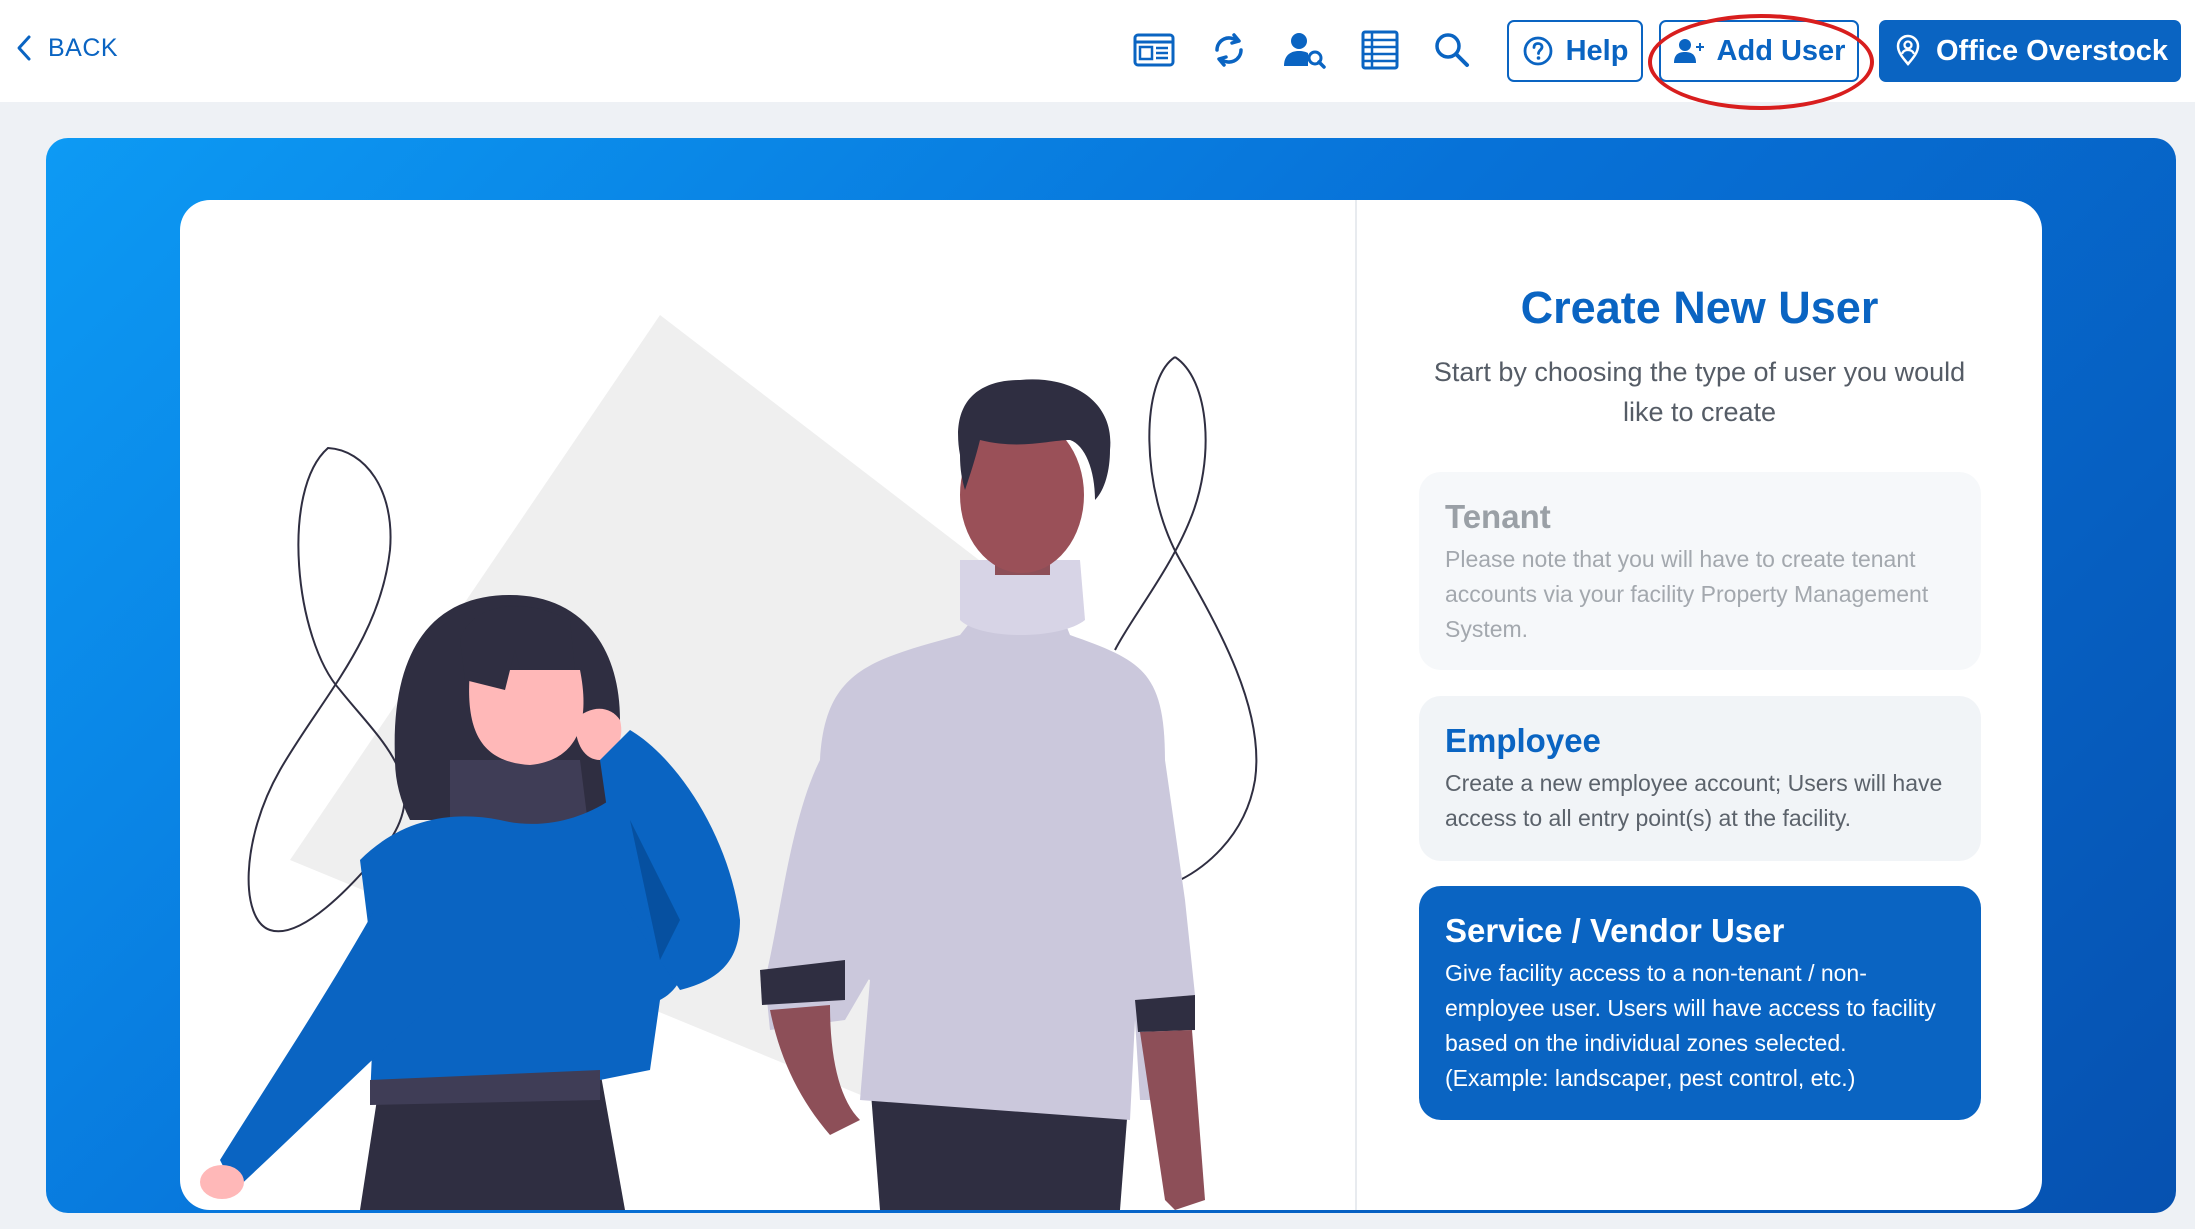 The height and width of the screenshot is (1229, 2195). I want to click on help-button: Help, so click(1575, 51).